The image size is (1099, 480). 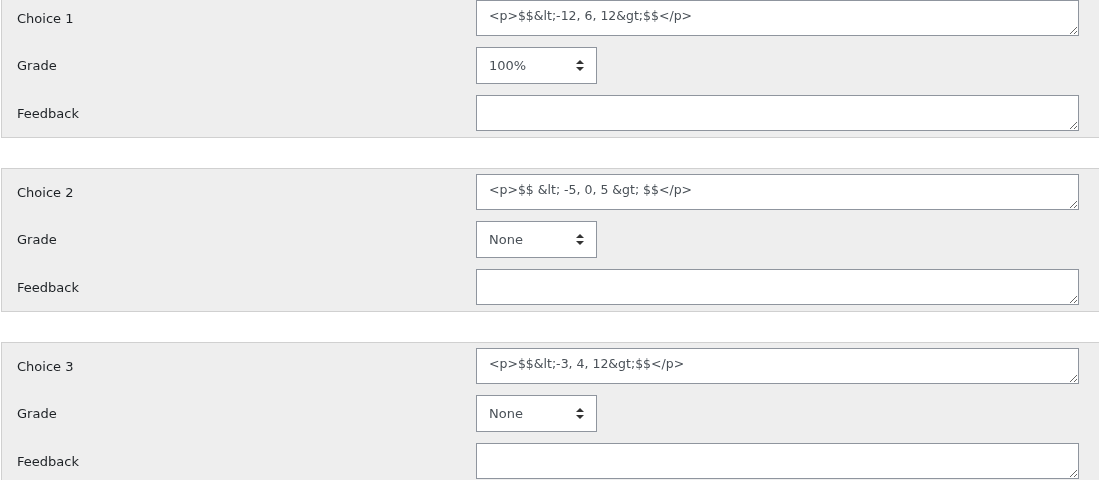 What do you see at coordinates (777, 366) in the screenshot?
I see `answer-field: <p>$$&lt;-3, 4, 12&gt;$$</p>` at bounding box center [777, 366].